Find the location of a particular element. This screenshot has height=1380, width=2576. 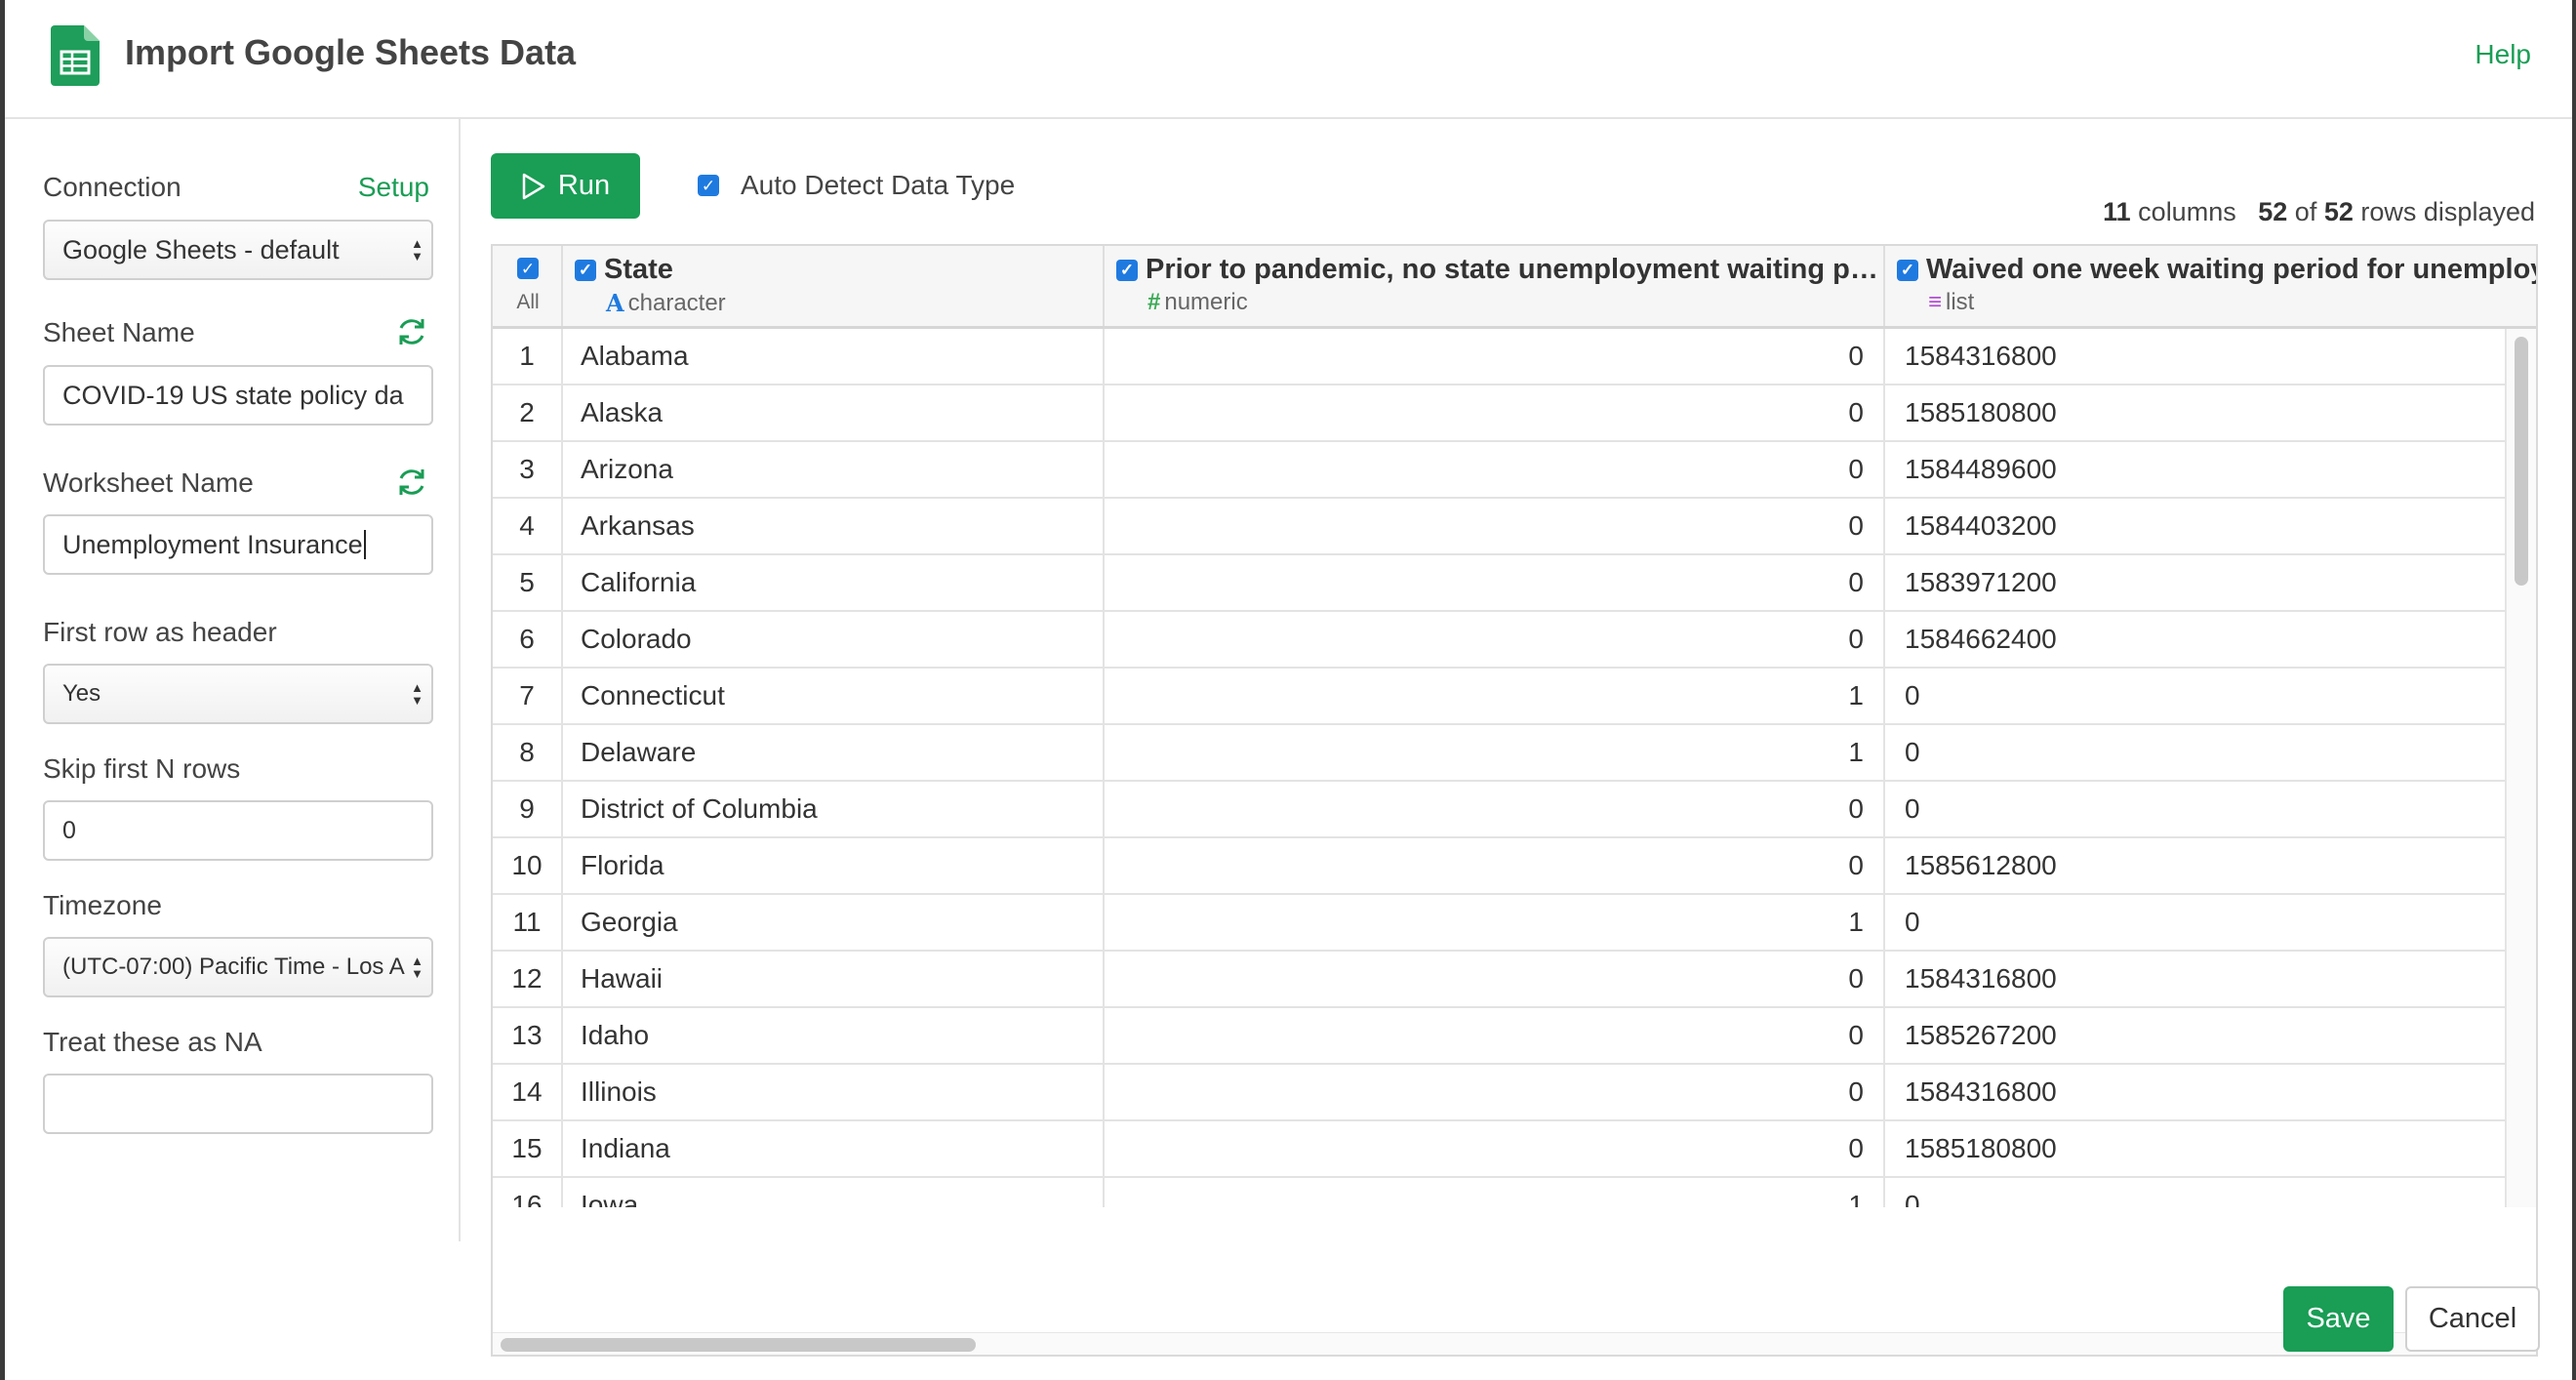

table-row: 7 Connecticut 1 0 is located at coordinates (1500, 697).